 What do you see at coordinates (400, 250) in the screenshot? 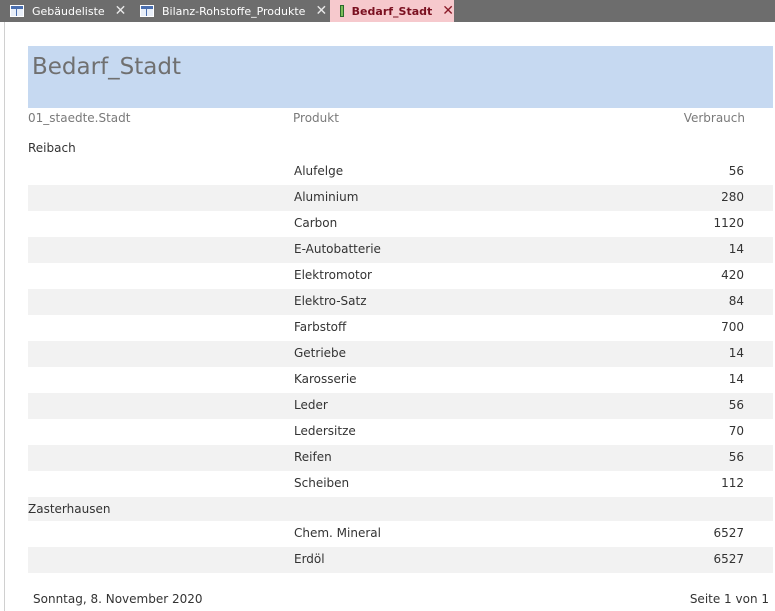
I see `table-row: E-Autobatterie 14` at bounding box center [400, 250].